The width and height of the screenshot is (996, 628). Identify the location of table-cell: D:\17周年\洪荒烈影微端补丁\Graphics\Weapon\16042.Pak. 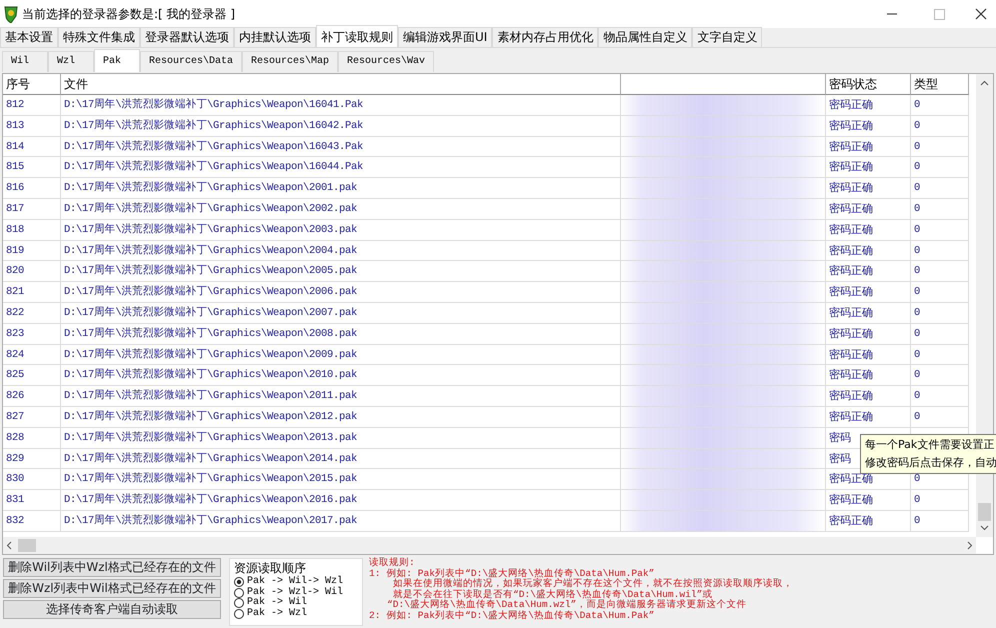
(341, 126).